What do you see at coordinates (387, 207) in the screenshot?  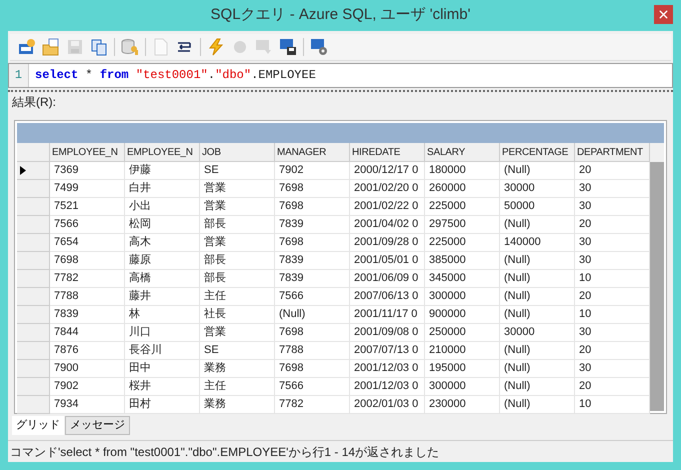 I see `table-cell: 2001/02/22 0` at bounding box center [387, 207].